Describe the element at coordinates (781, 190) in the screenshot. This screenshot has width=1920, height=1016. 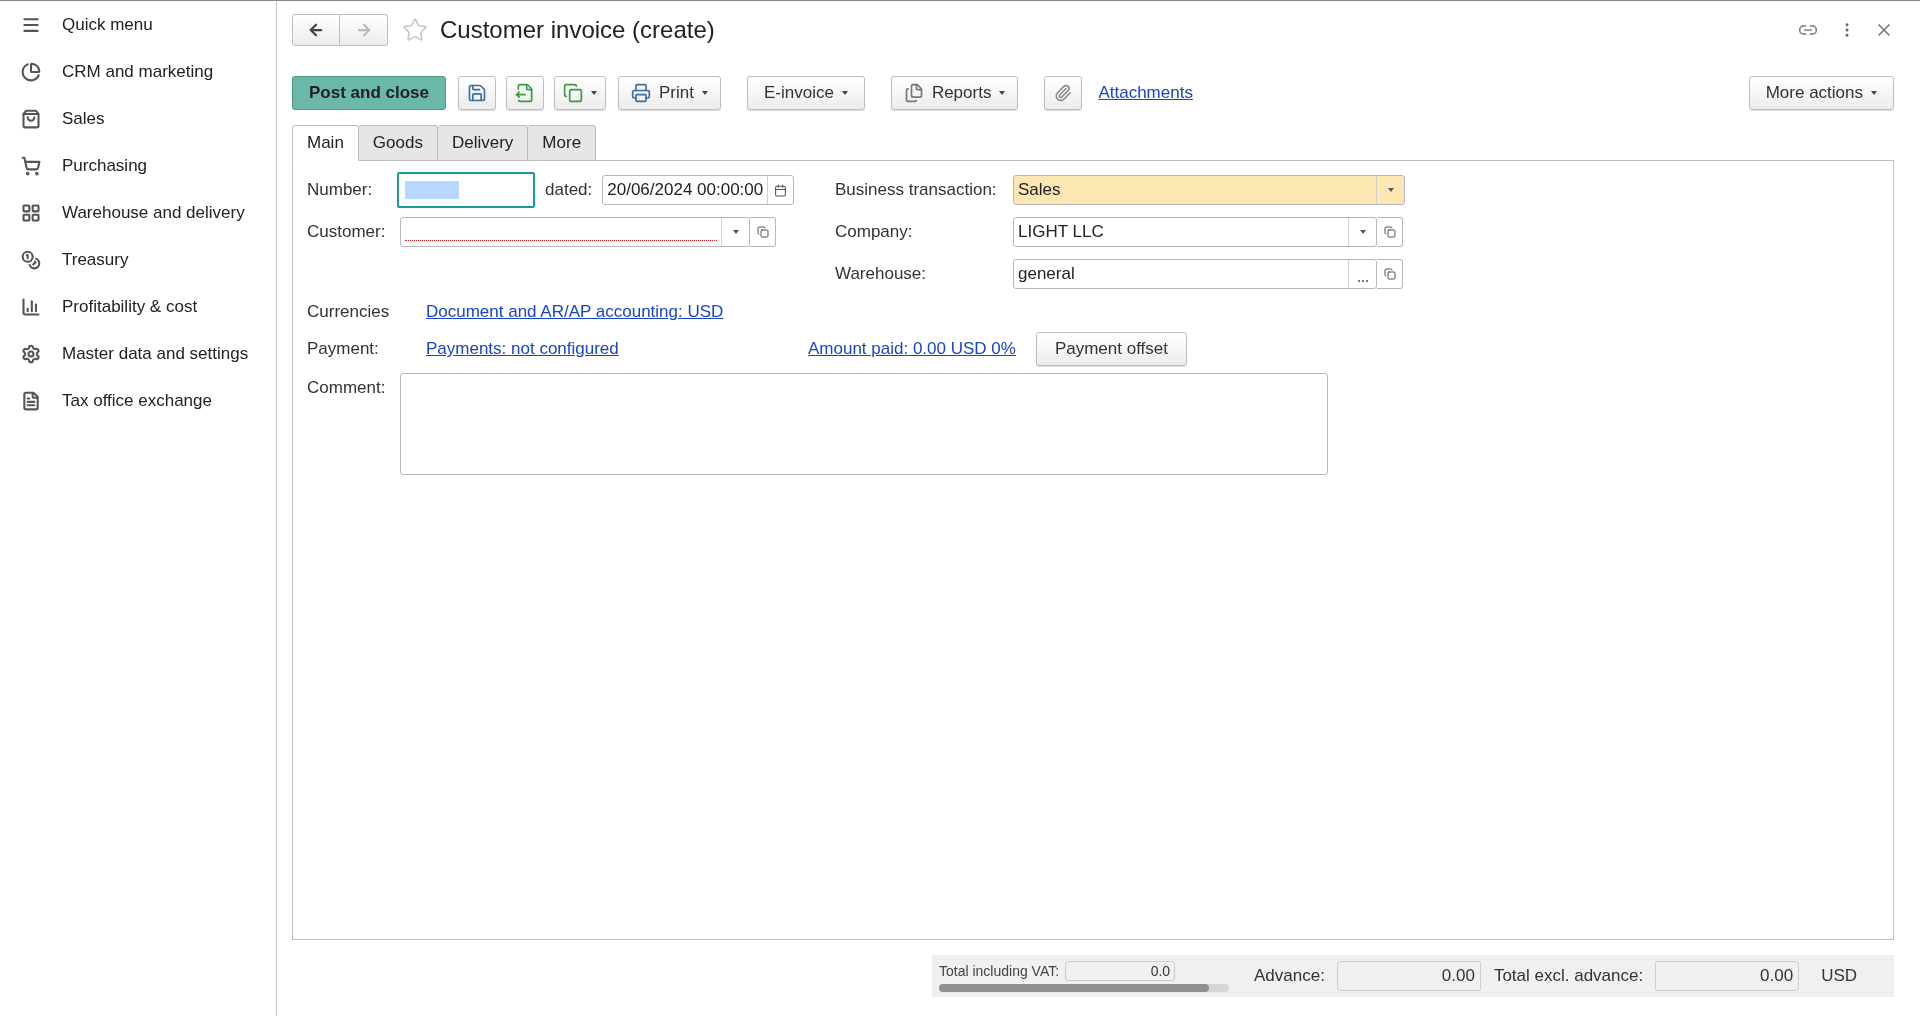
I see `calendar-icon` at that location.